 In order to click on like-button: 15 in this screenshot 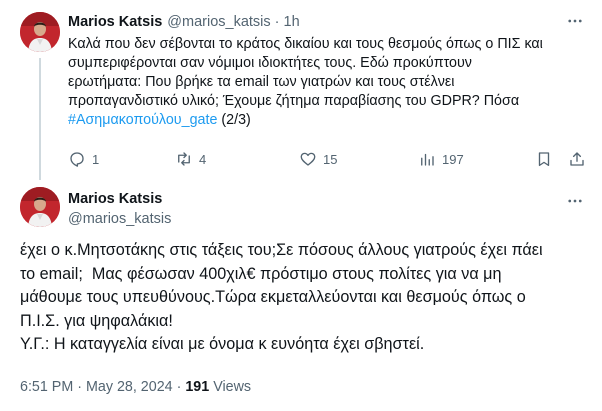, I will do `click(318, 159)`.